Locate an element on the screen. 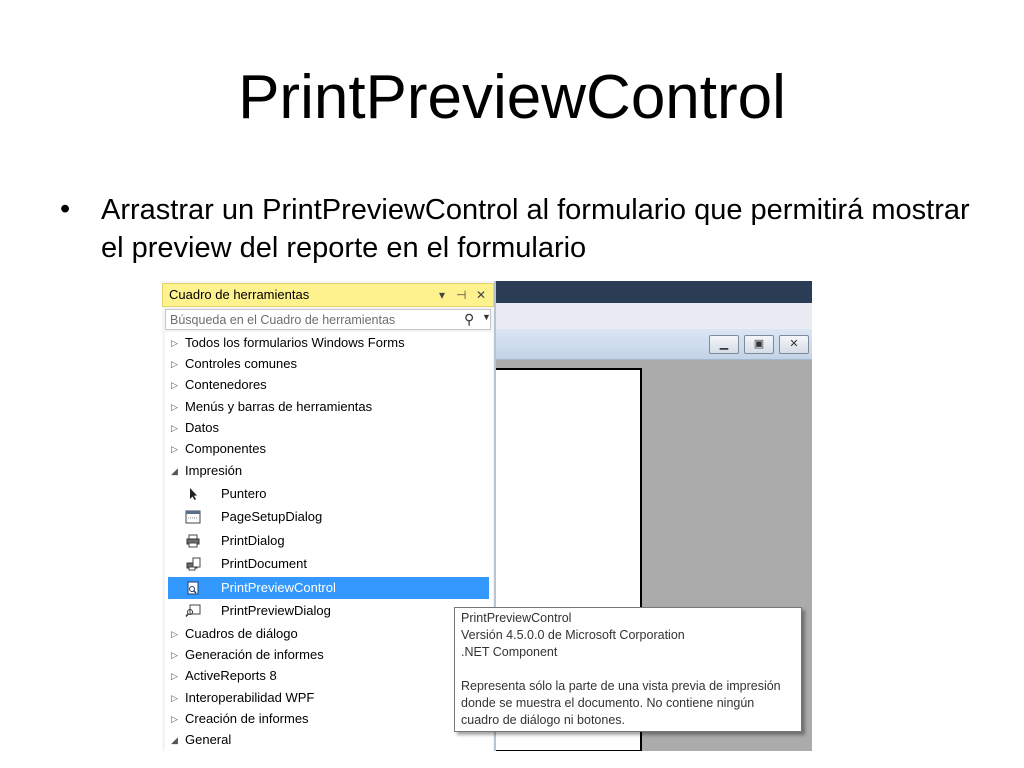  category-cuadros-de-dialogo: ▷ Cuadros de diálogo is located at coordinates (329, 634).